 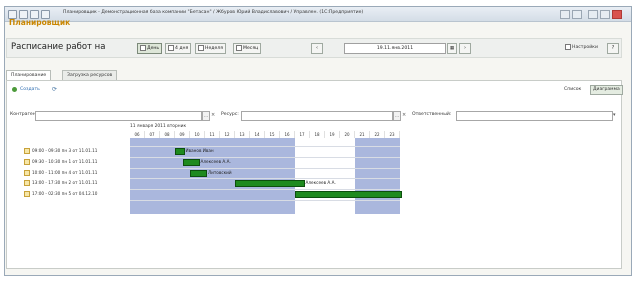 What do you see at coordinates (214, 48) in the screenshot?
I see `period-week-label: Неделя` at bounding box center [214, 48].